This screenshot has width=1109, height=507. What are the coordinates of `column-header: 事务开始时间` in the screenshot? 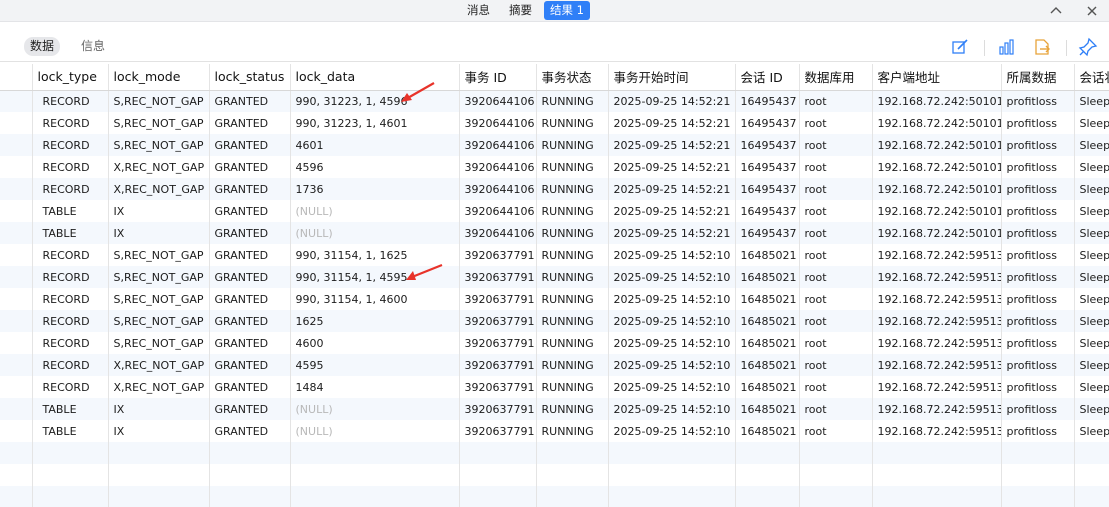 It's located at (672, 77).